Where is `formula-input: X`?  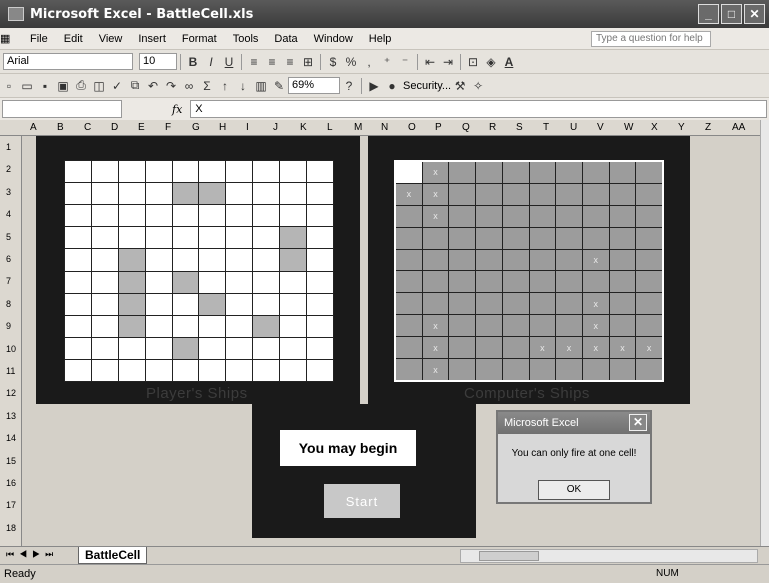 formula-input: X is located at coordinates (478, 109).